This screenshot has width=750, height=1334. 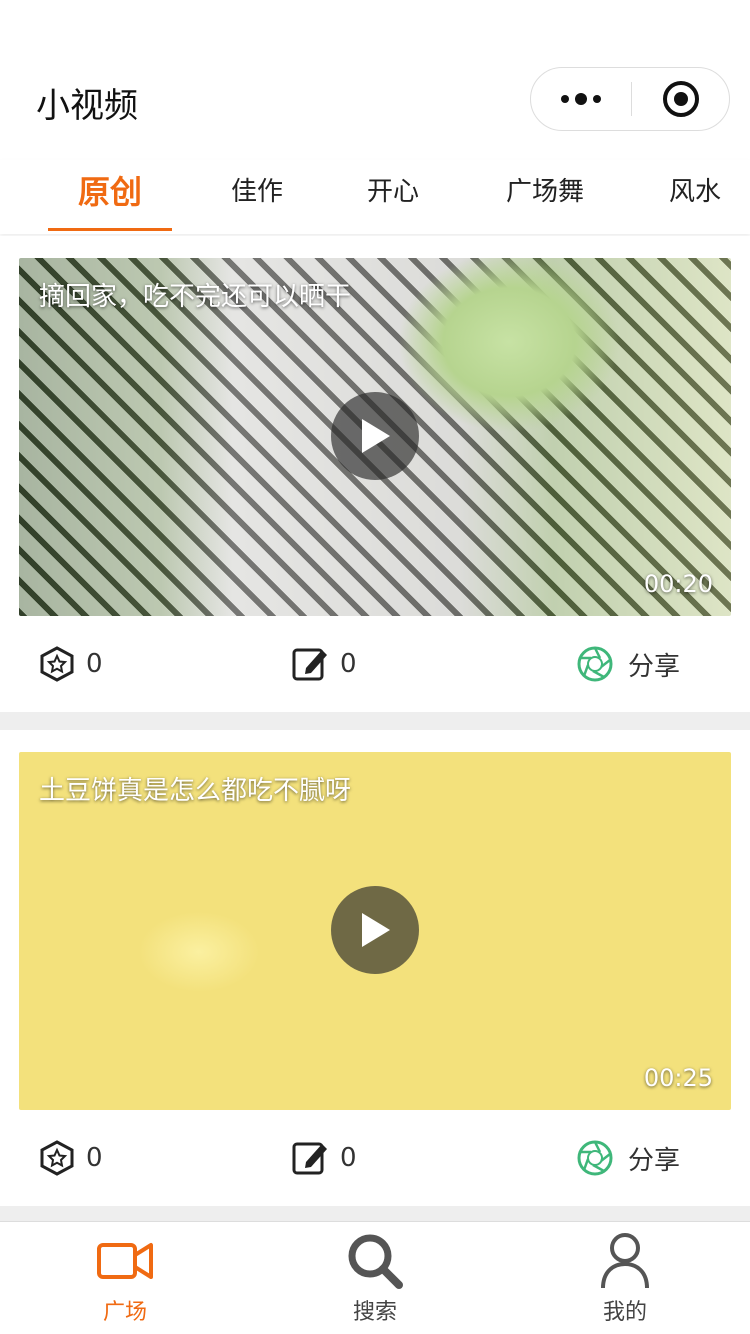 I want to click on tab-square-dance: 广场舞, so click(x=545, y=197).